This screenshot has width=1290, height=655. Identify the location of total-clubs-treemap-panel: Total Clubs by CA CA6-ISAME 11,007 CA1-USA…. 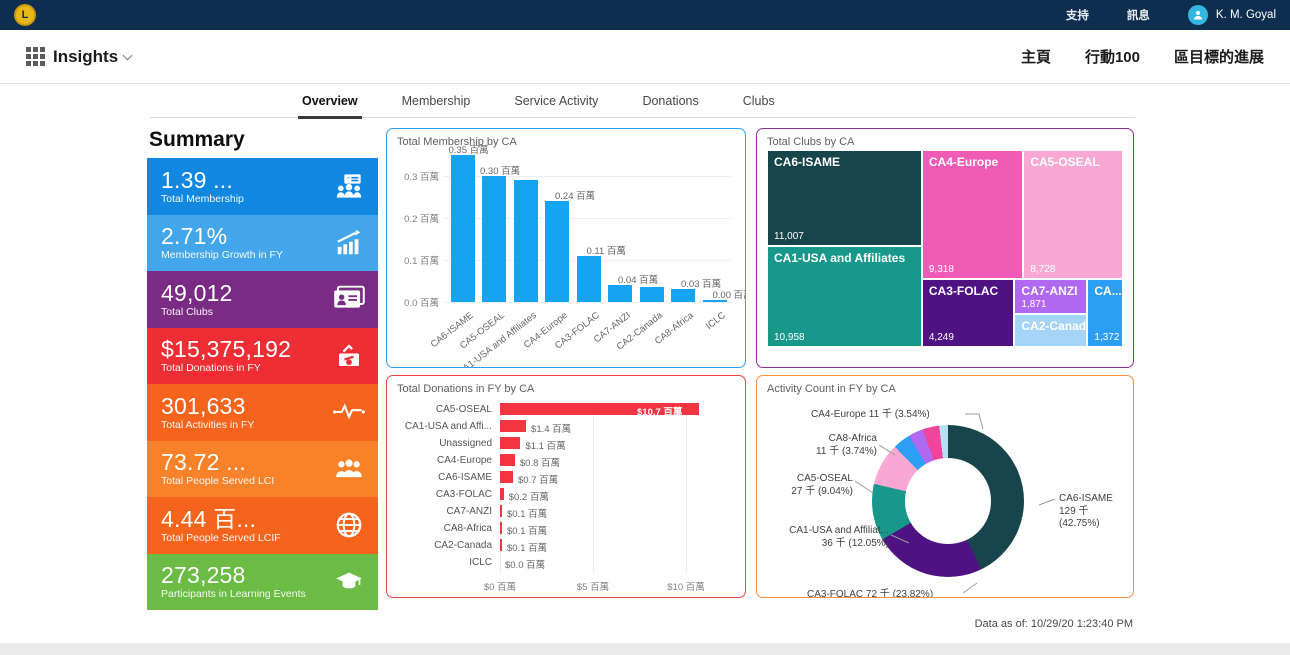
(945, 248).